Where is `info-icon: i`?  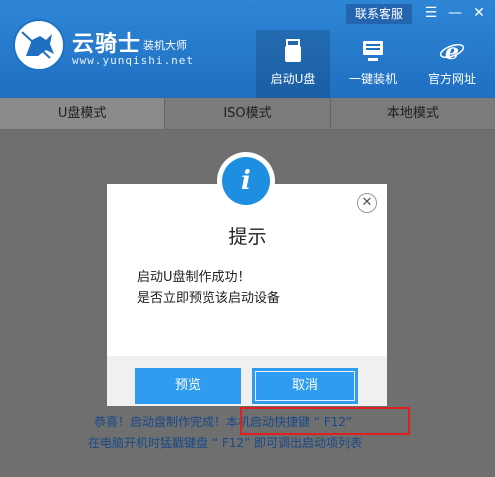
info-icon: i is located at coordinates (246, 181).